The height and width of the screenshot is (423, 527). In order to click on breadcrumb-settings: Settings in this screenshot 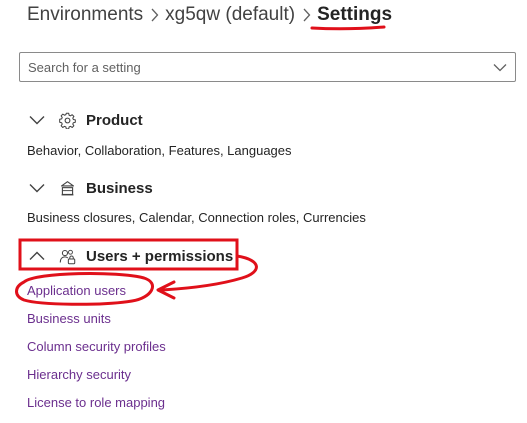, I will do `click(355, 14)`.